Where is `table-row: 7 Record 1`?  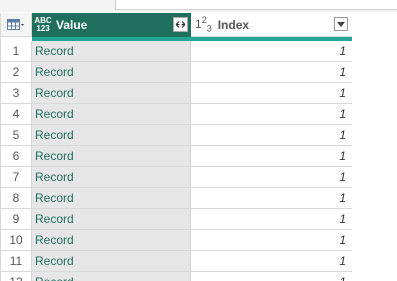
table-row: 7 Record 1 is located at coordinates (176, 177).